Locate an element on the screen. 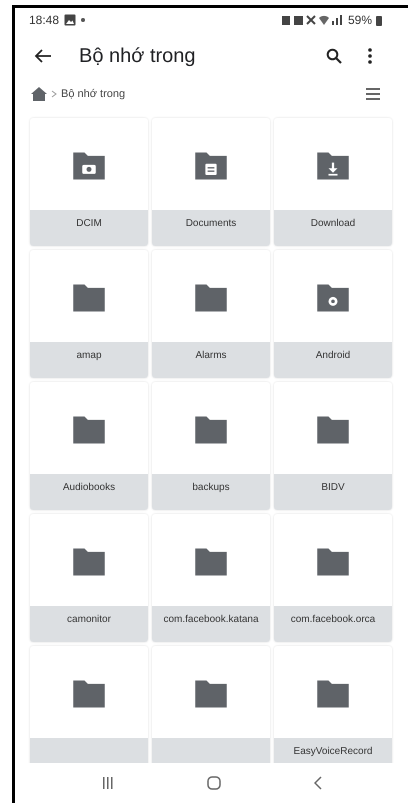 Image resolution: width=408 pixels, height=803 pixels. dot-icon is located at coordinates (83, 20).